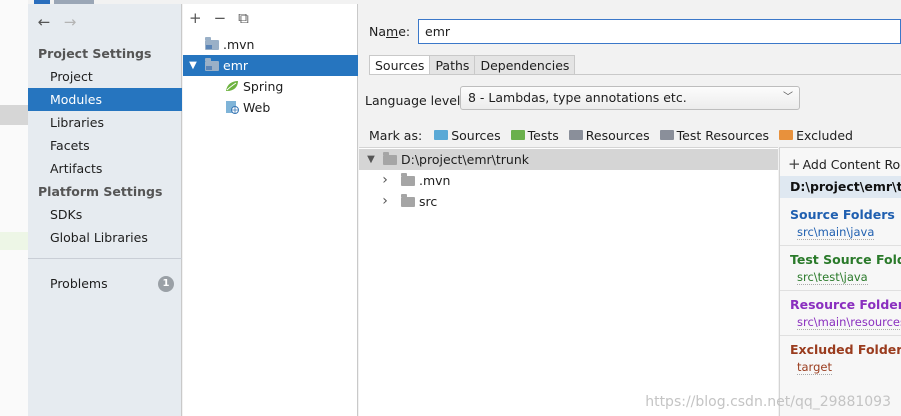  I want to click on add-content-root-button: +Add Content Root, so click(844, 164).